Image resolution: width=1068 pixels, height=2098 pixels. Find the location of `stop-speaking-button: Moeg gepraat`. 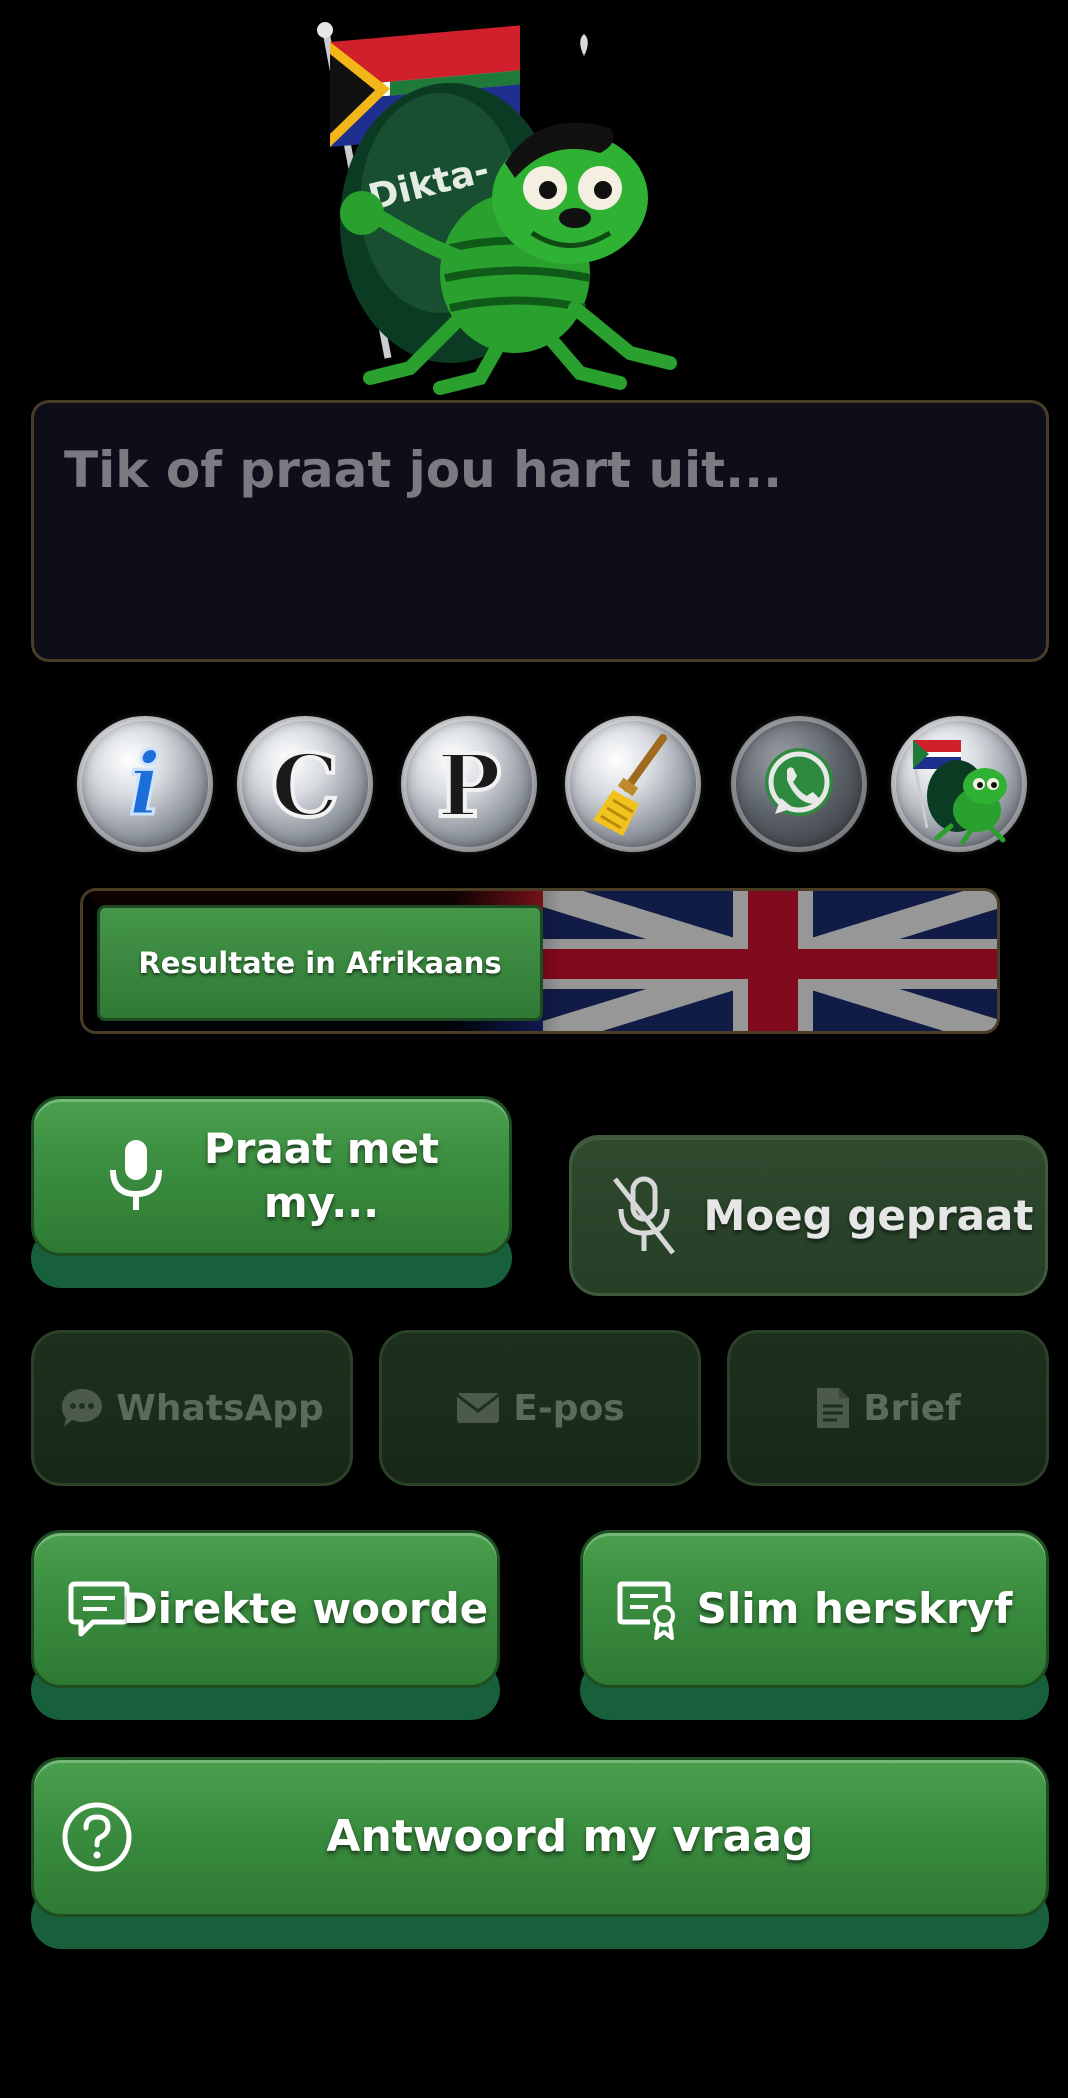

stop-speaking-button: Moeg gepraat is located at coordinates (808, 1215).